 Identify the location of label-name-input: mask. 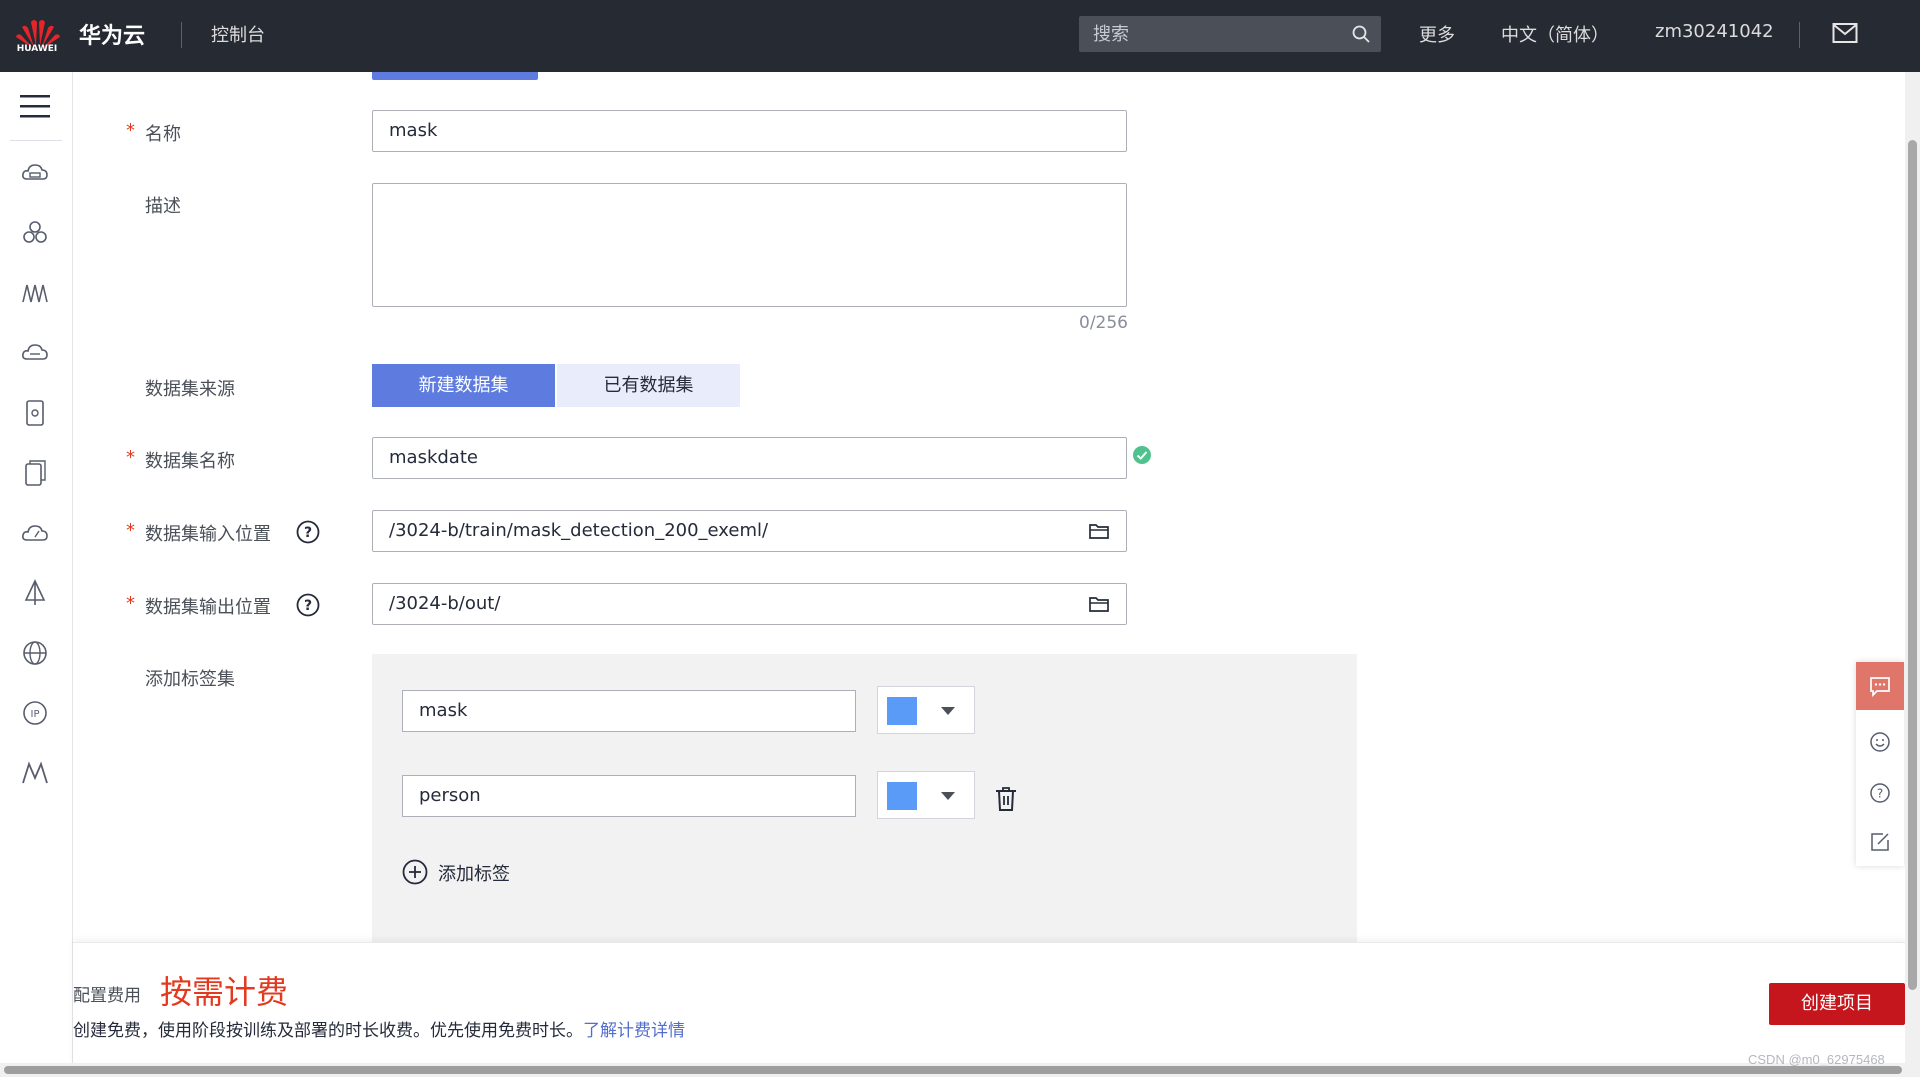
(629, 711).